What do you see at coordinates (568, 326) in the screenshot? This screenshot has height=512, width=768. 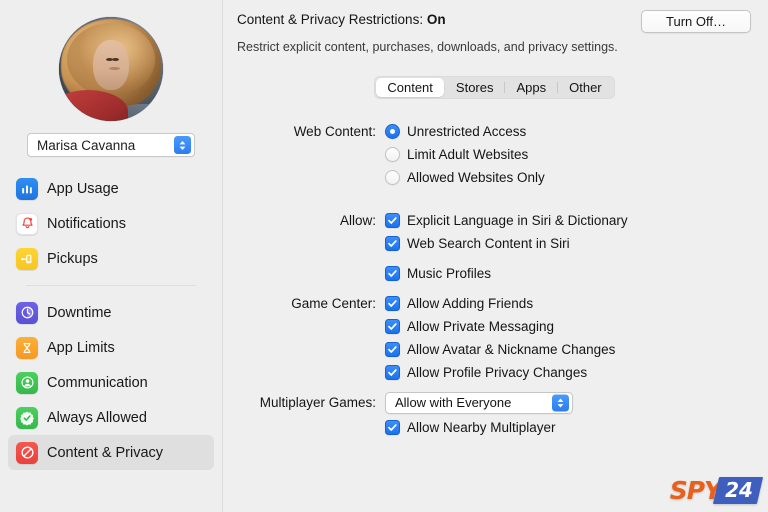 I see `checkbox-row-allow-private-messaging: Allow Private Messaging` at bounding box center [568, 326].